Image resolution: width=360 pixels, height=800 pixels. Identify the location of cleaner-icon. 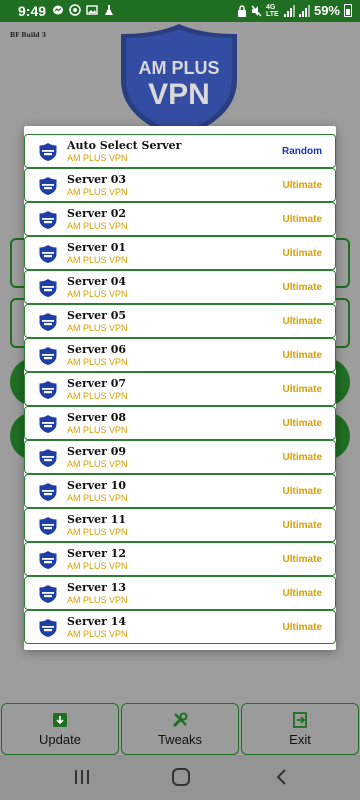
(109, 10).